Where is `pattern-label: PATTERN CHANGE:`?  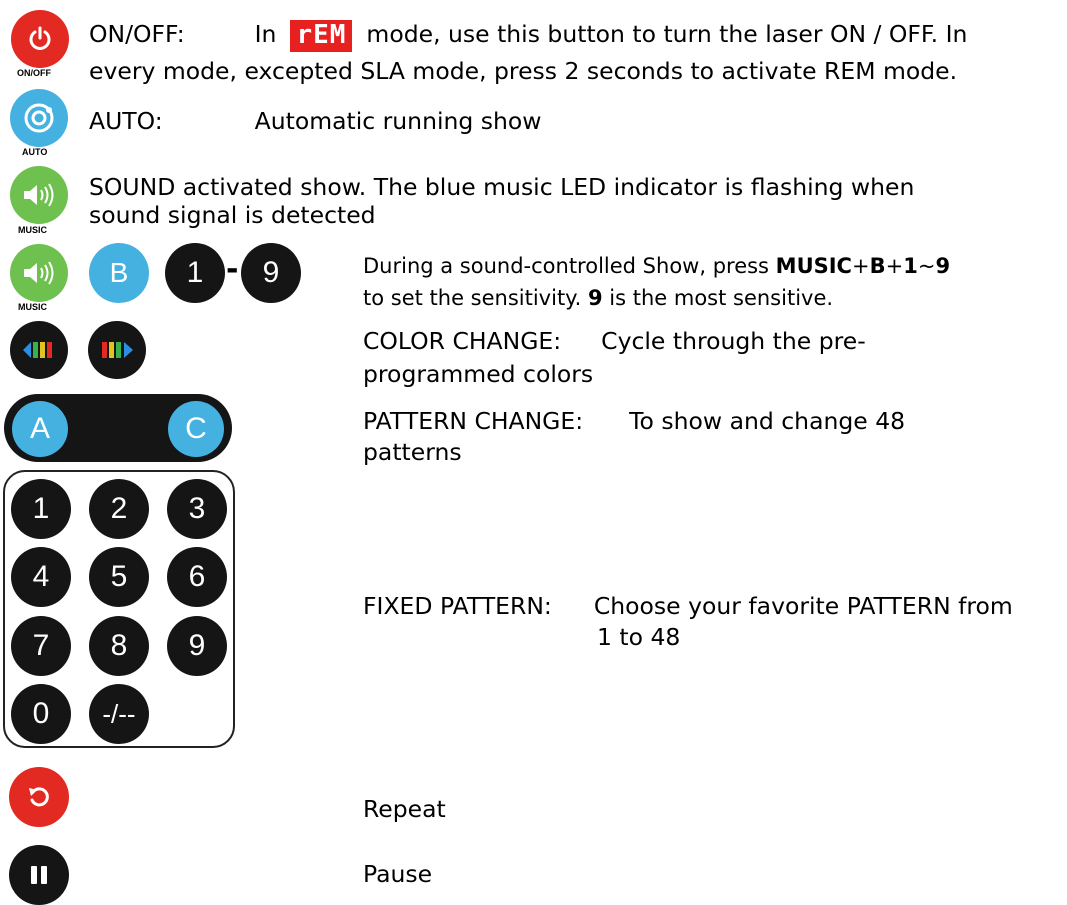 pattern-label: PATTERN CHANGE: is located at coordinates (473, 421).